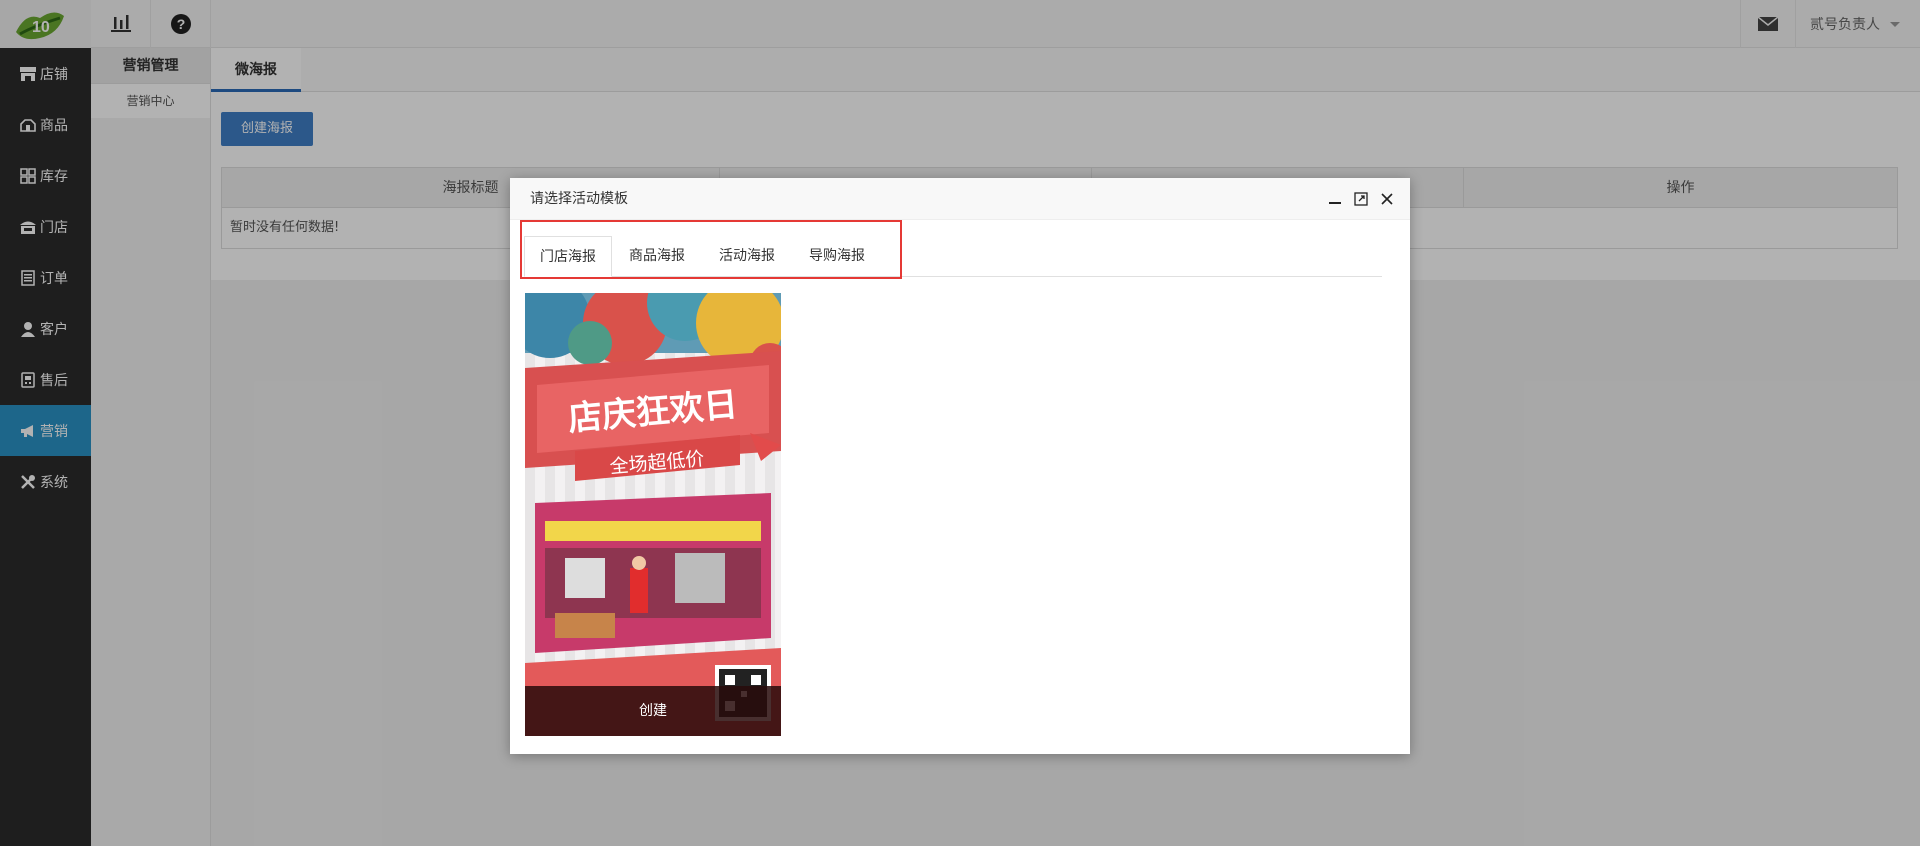  What do you see at coordinates (579, 199) in the screenshot?
I see `modal-title: 请选择活动模板` at bounding box center [579, 199].